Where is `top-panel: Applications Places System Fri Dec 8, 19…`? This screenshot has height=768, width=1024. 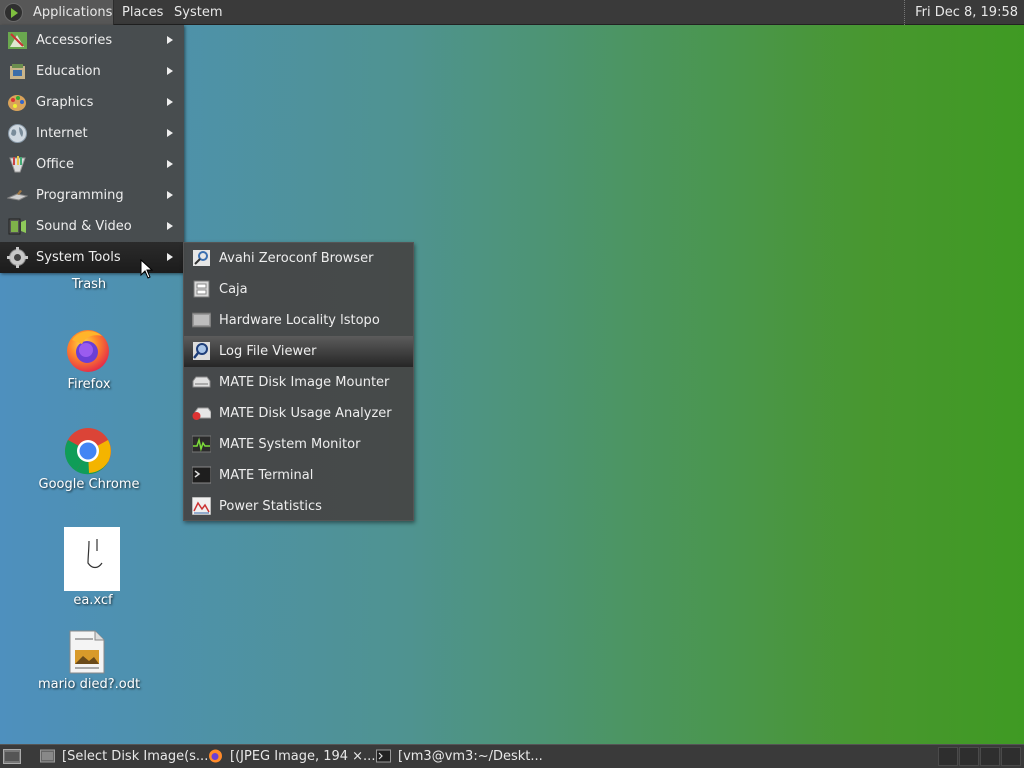 top-panel: Applications Places System Fri Dec 8, 19… is located at coordinates (512, 12).